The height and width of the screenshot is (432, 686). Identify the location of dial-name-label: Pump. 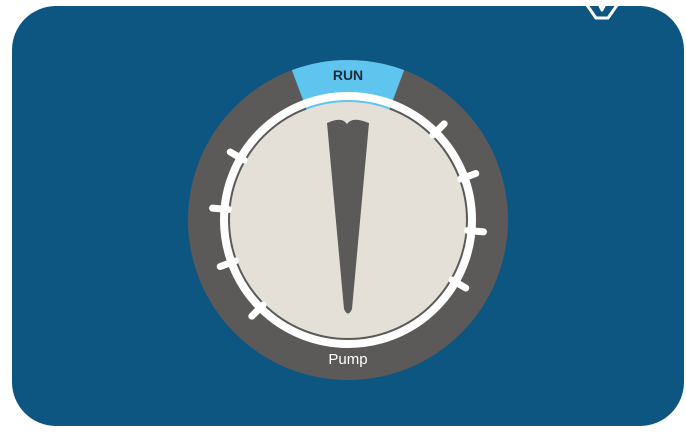
(347, 359).